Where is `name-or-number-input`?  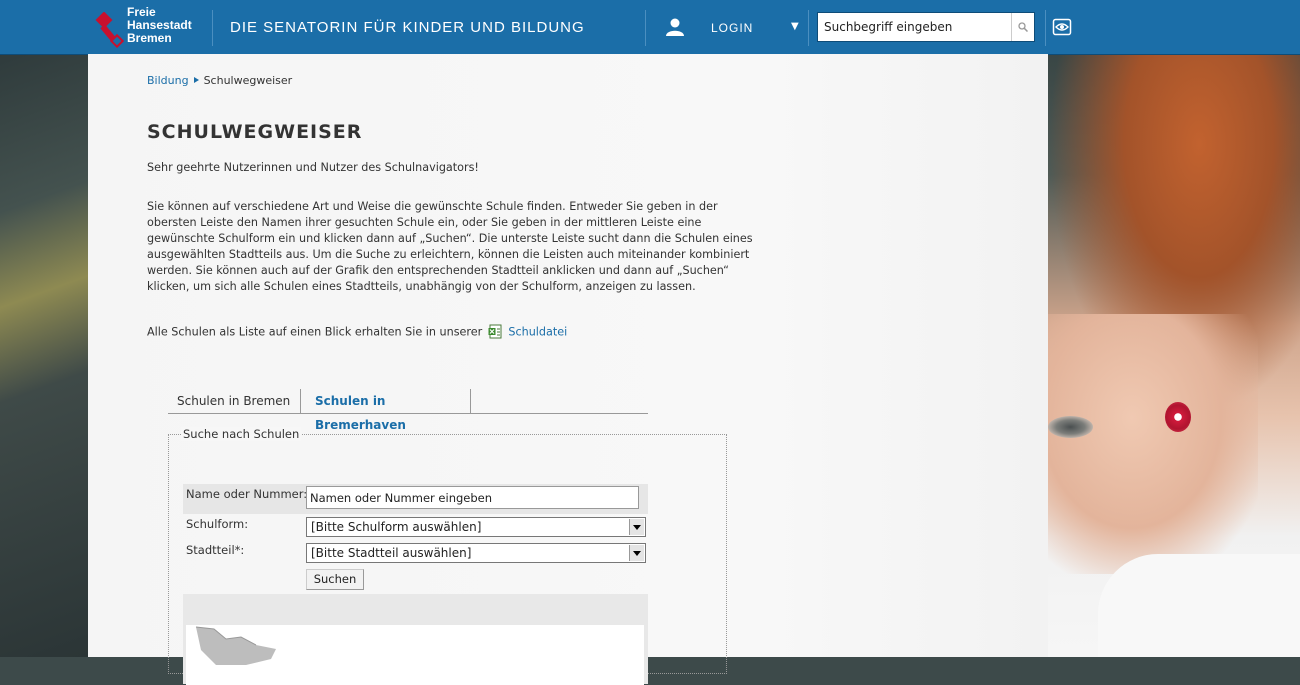
name-or-number-input is located at coordinates (472, 497).